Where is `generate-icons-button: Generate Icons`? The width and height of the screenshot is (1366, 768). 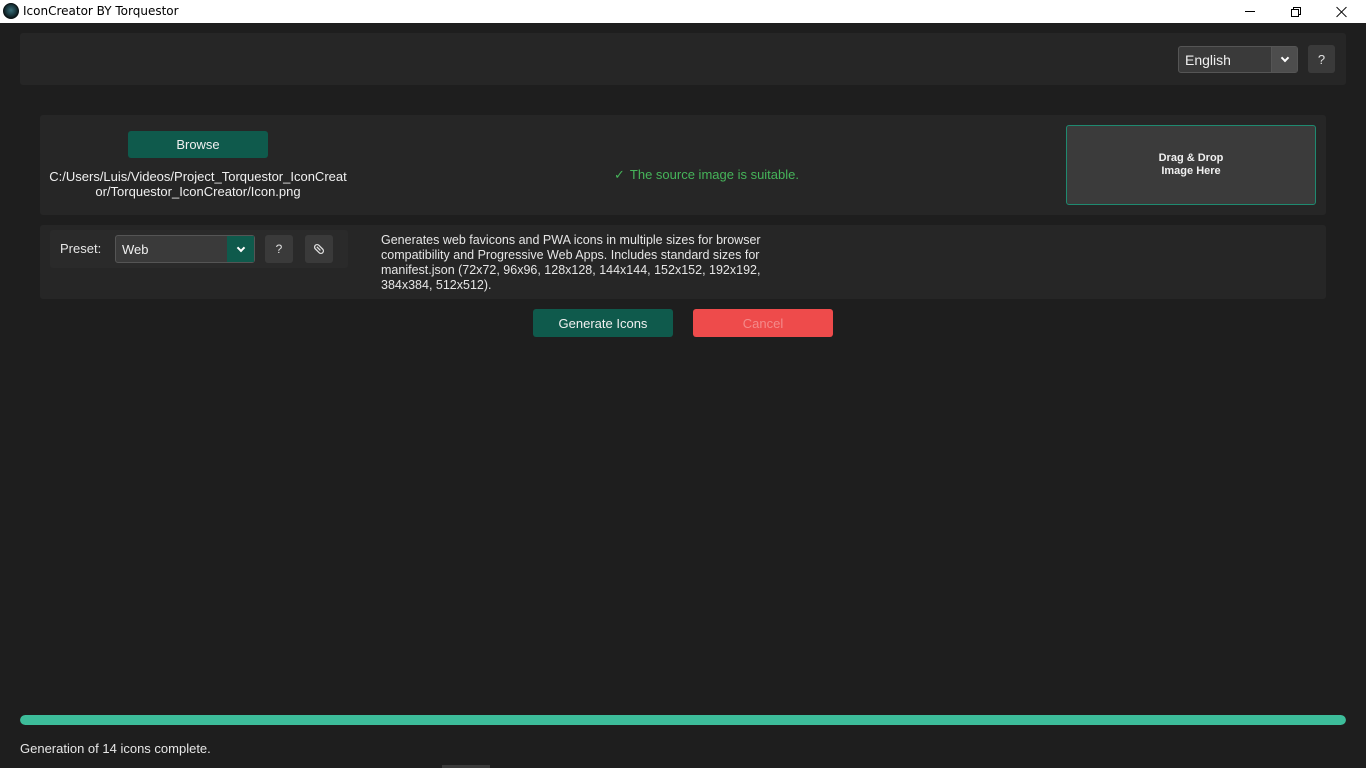
generate-icons-button: Generate Icons is located at coordinates (603, 323).